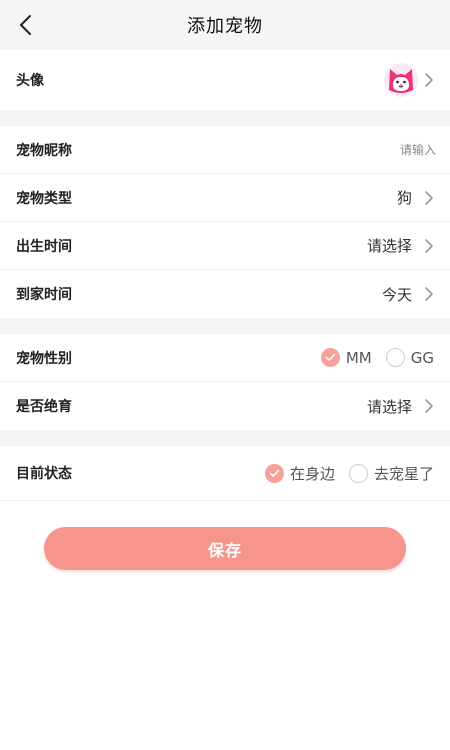  I want to click on status-option-label: 在身边, so click(312, 473).